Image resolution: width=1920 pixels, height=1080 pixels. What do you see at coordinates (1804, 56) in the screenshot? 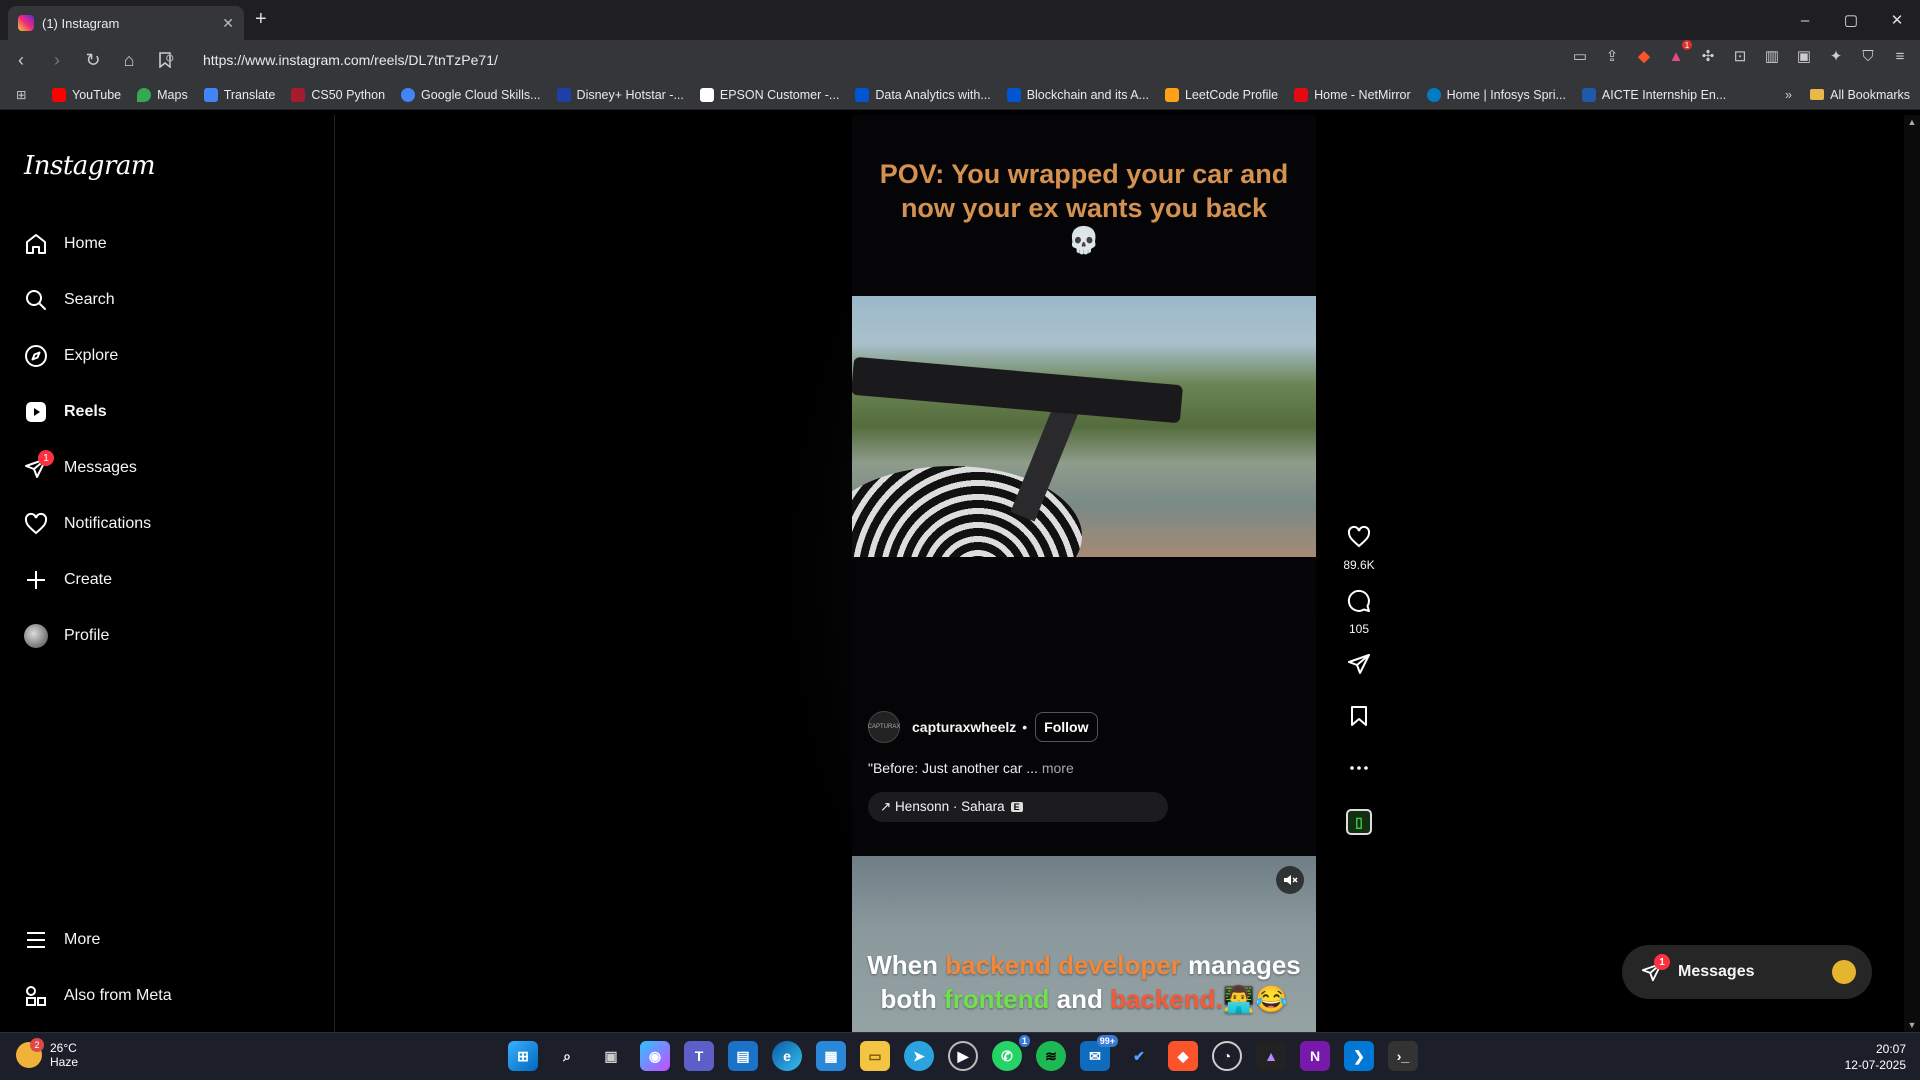
I see `wallet-icon: ▣` at bounding box center [1804, 56].